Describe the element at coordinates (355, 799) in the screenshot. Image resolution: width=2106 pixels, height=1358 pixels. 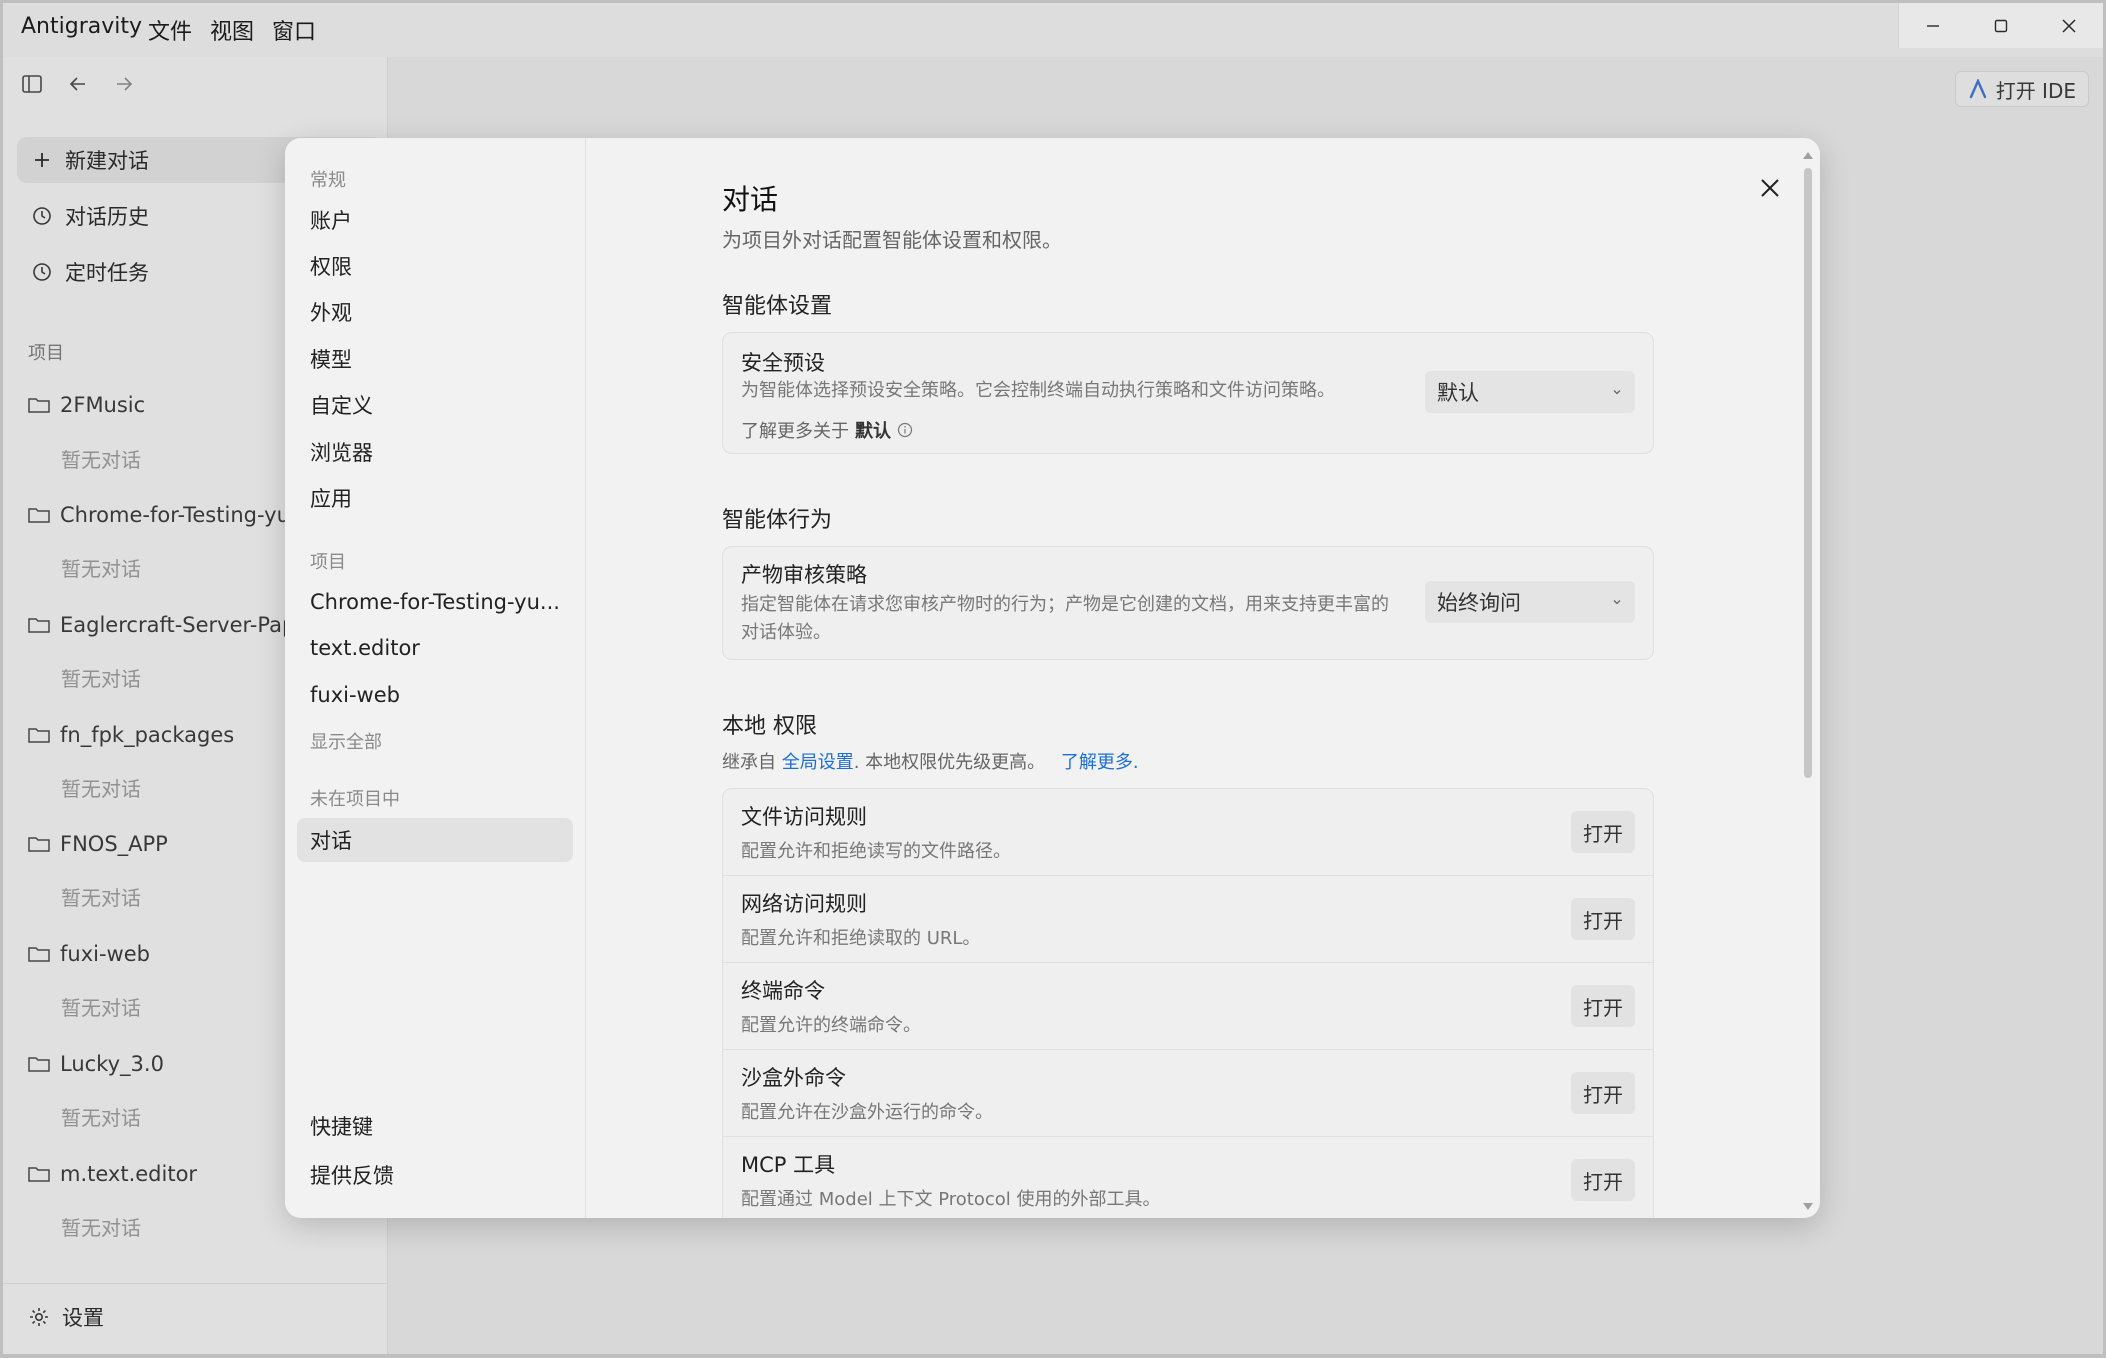
I see `nav-group-not-in-project: 未在项目中` at that location.